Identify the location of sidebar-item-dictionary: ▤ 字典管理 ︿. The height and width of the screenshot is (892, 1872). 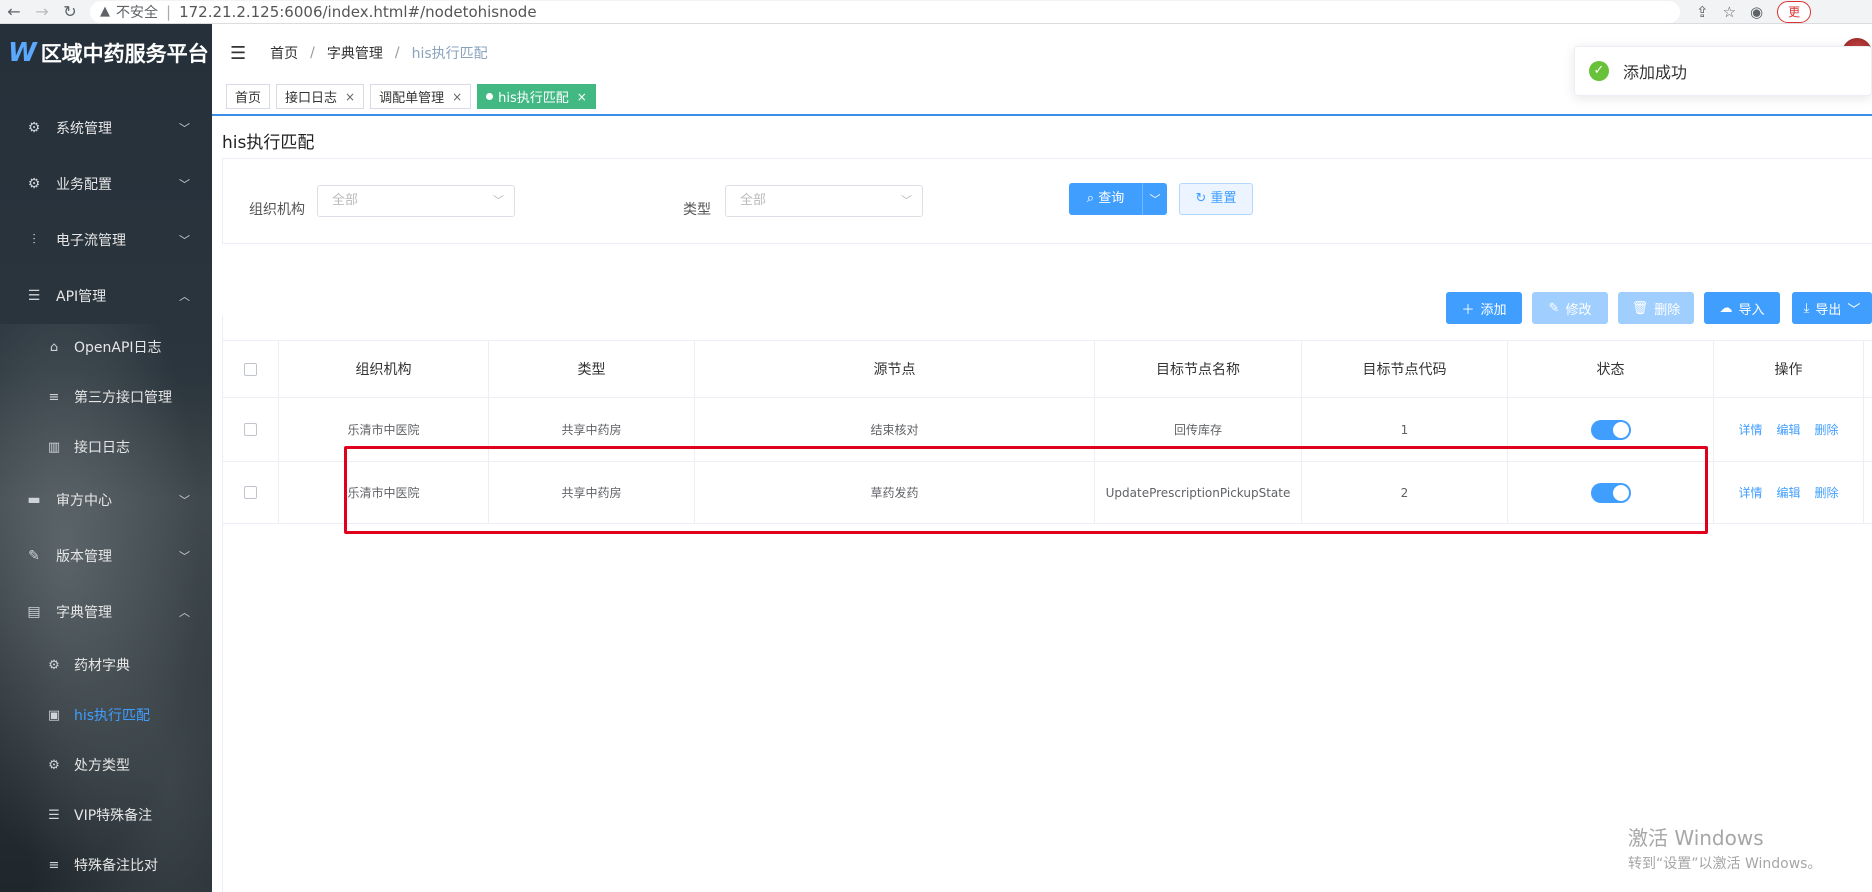
(106, 612).